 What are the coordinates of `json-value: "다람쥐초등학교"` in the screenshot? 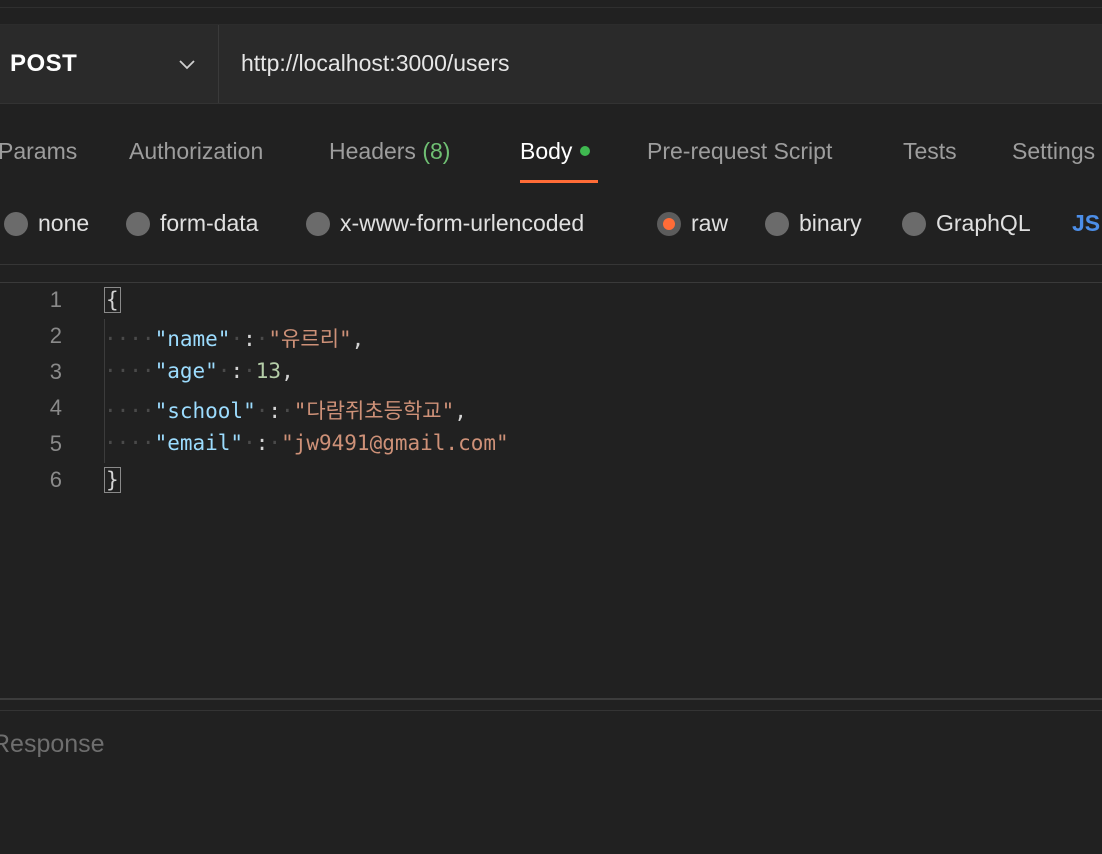 It's located at (374, 411).